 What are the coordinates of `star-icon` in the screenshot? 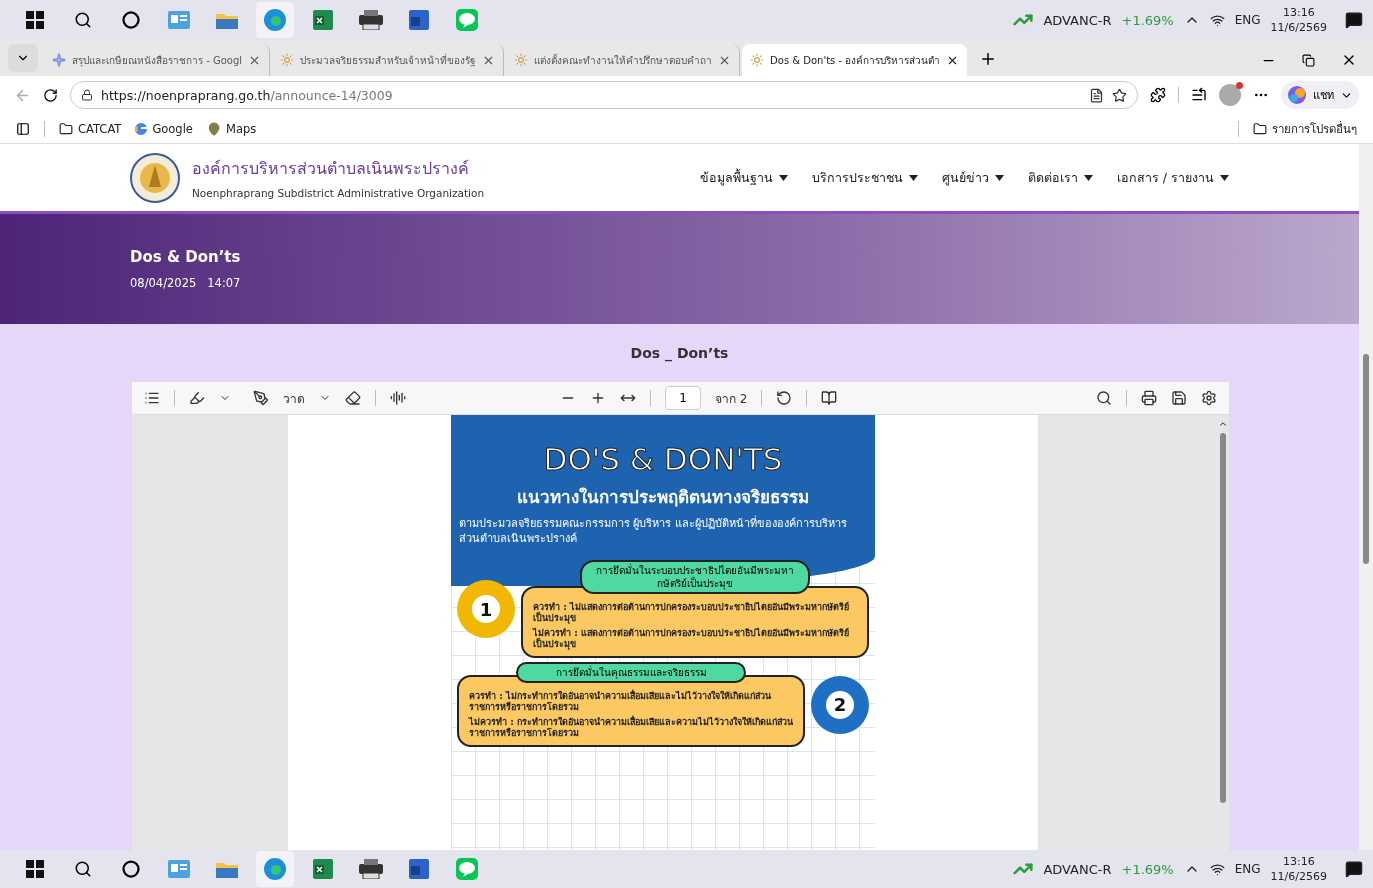 It's located at (1119, 95).